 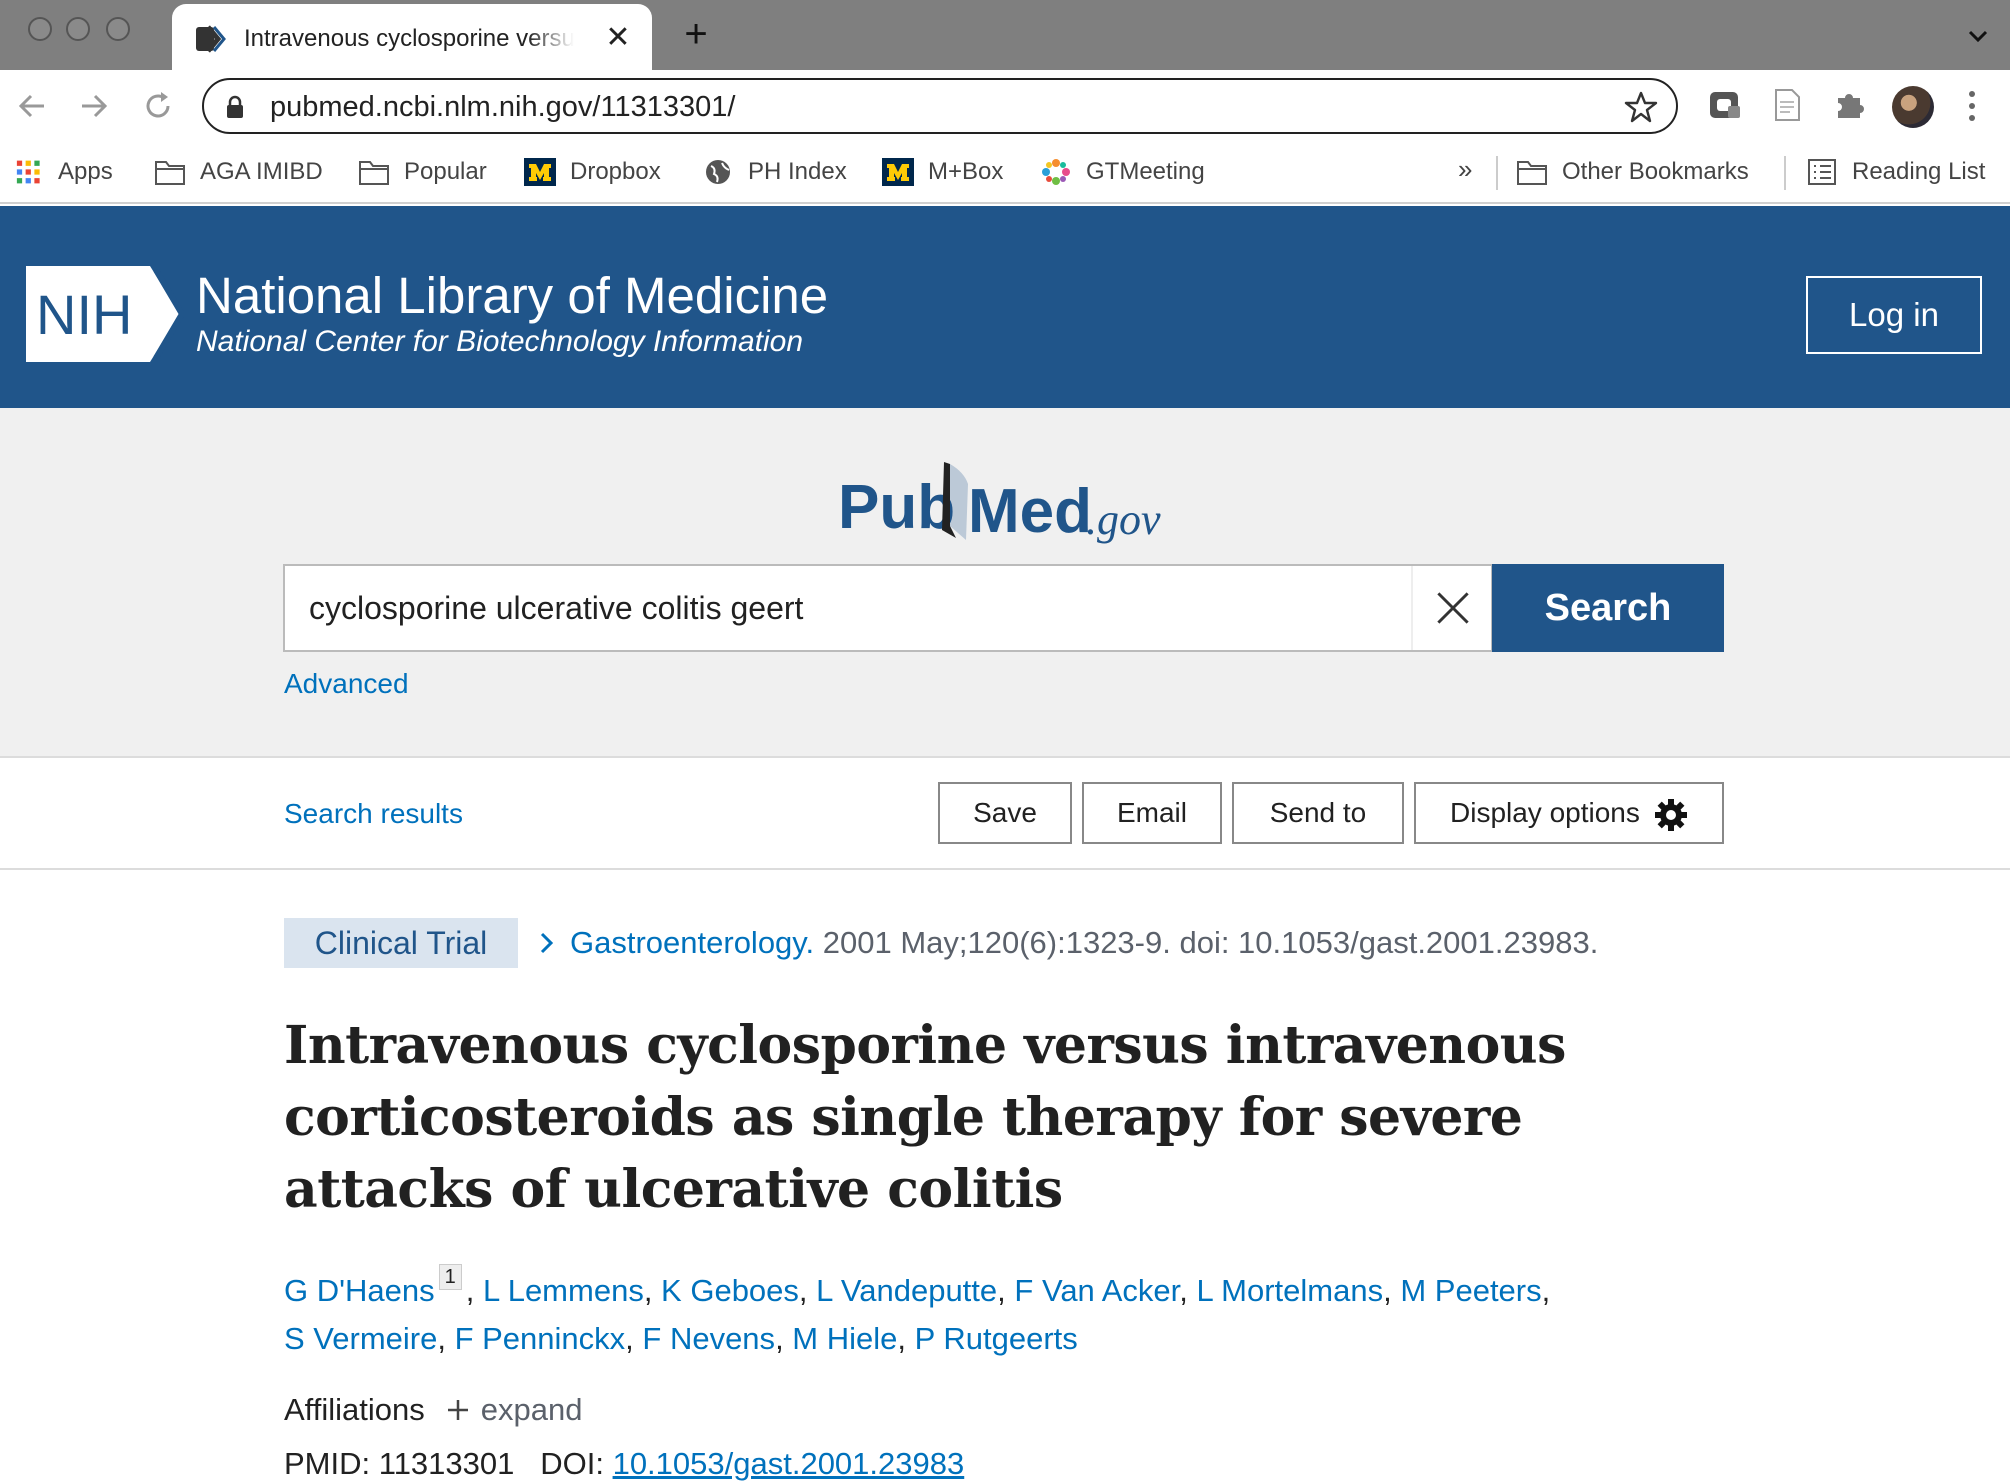 What do you see at coordinates (844, 1338) in the screenshot?
I see `author-link: M Hiele` at bounding box center [844, 1338].